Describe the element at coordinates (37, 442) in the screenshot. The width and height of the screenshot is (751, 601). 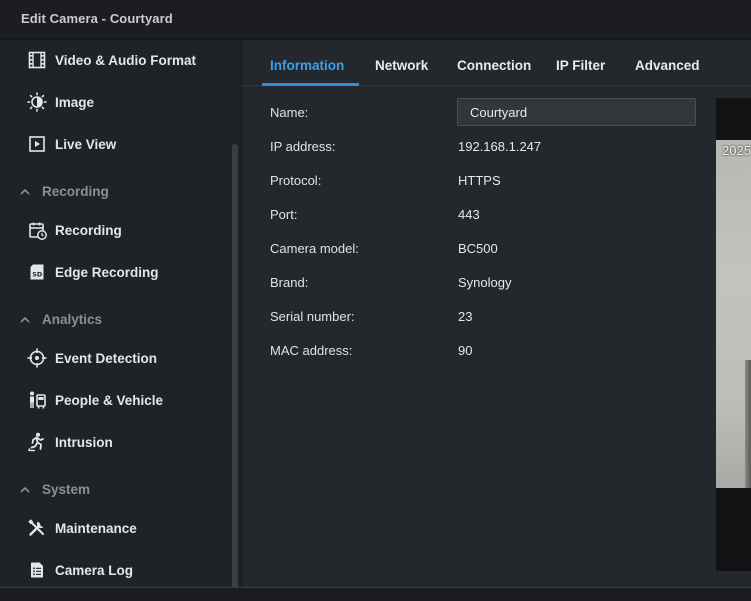
I see `running-person-icon` at that location.